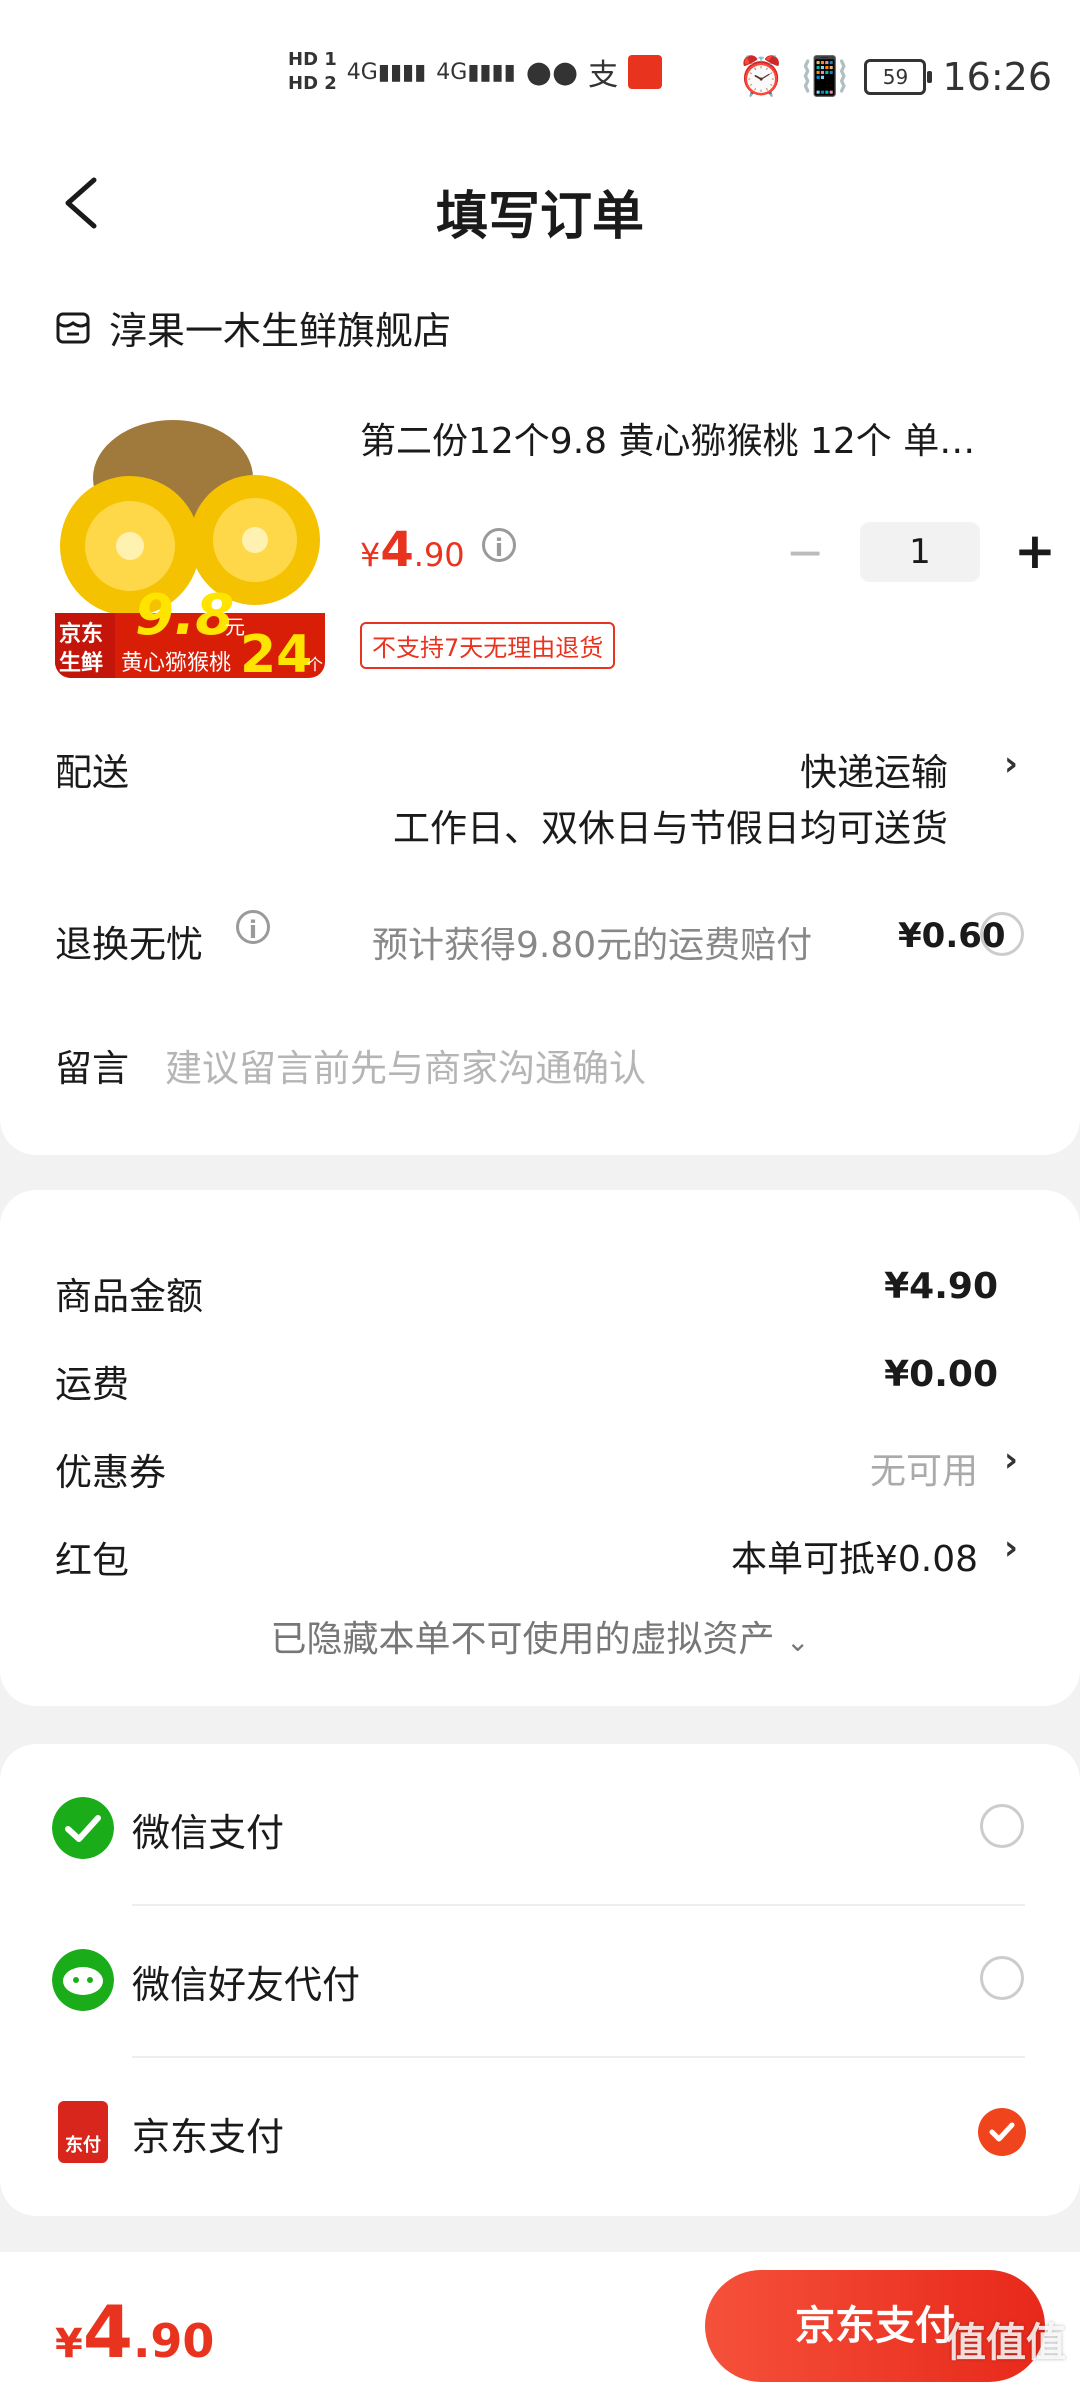 Image resolution: width=1080 pixels, height=2400 pixels. What do you see at coordinates (540, 1827) in the screenshot?
I see `payment-option-wechat: 微信支付` at bounding box center [540, 1827].